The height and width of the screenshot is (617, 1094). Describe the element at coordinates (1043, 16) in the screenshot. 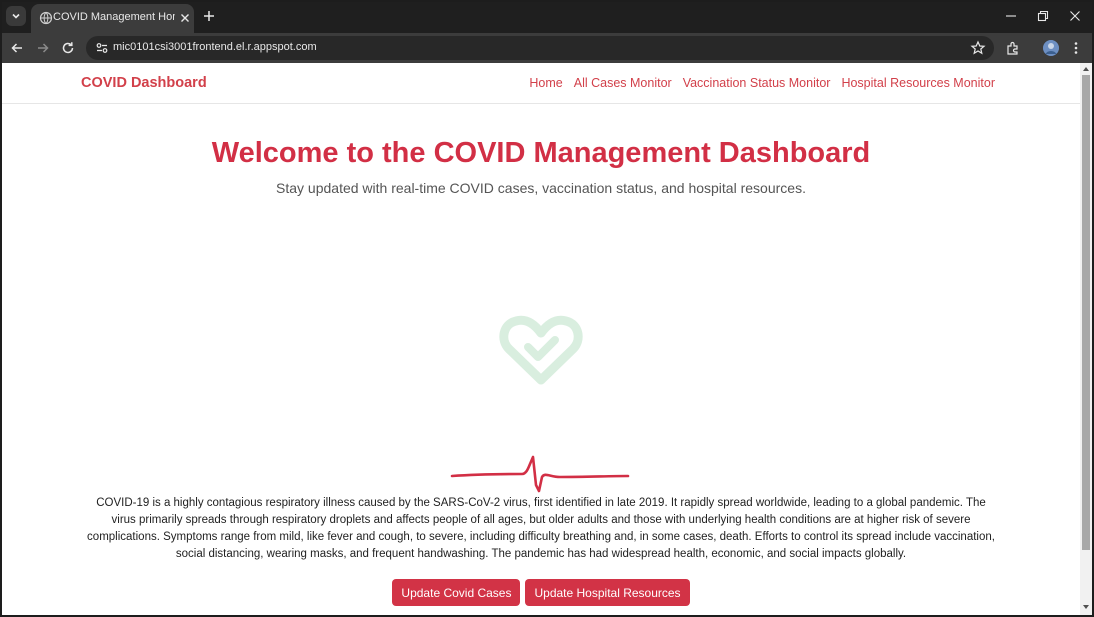

I see `restore-icon` at that location.